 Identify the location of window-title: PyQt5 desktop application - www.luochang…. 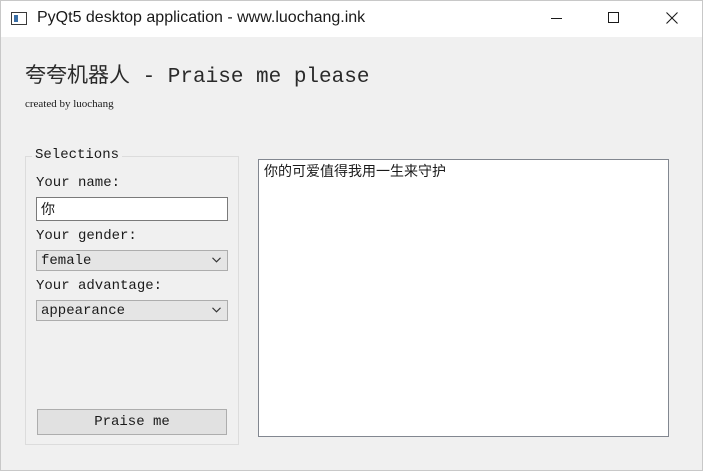
(201, 17).